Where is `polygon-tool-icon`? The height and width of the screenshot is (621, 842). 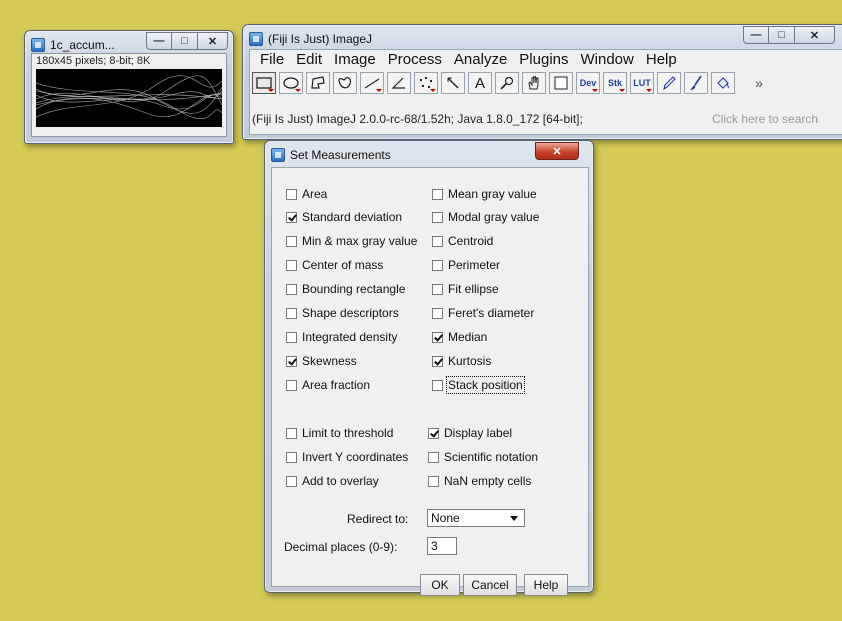 polygon-tool-icon is located at coordinates (318, 82).